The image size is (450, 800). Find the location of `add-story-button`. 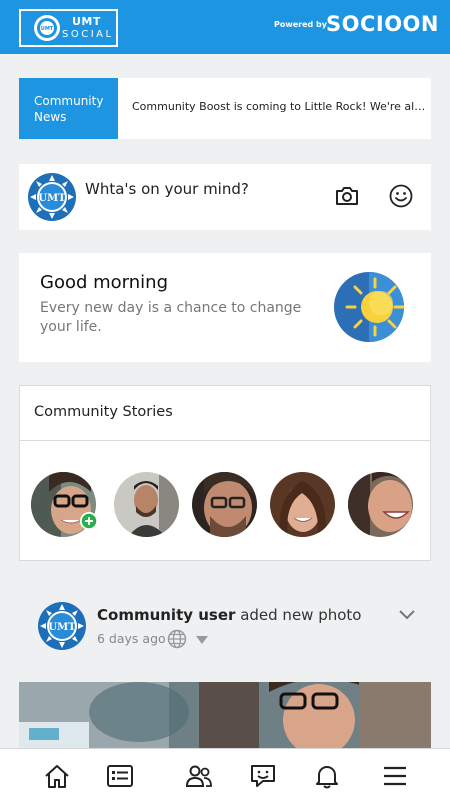

add-story-button is located at coordinates (89, 521).